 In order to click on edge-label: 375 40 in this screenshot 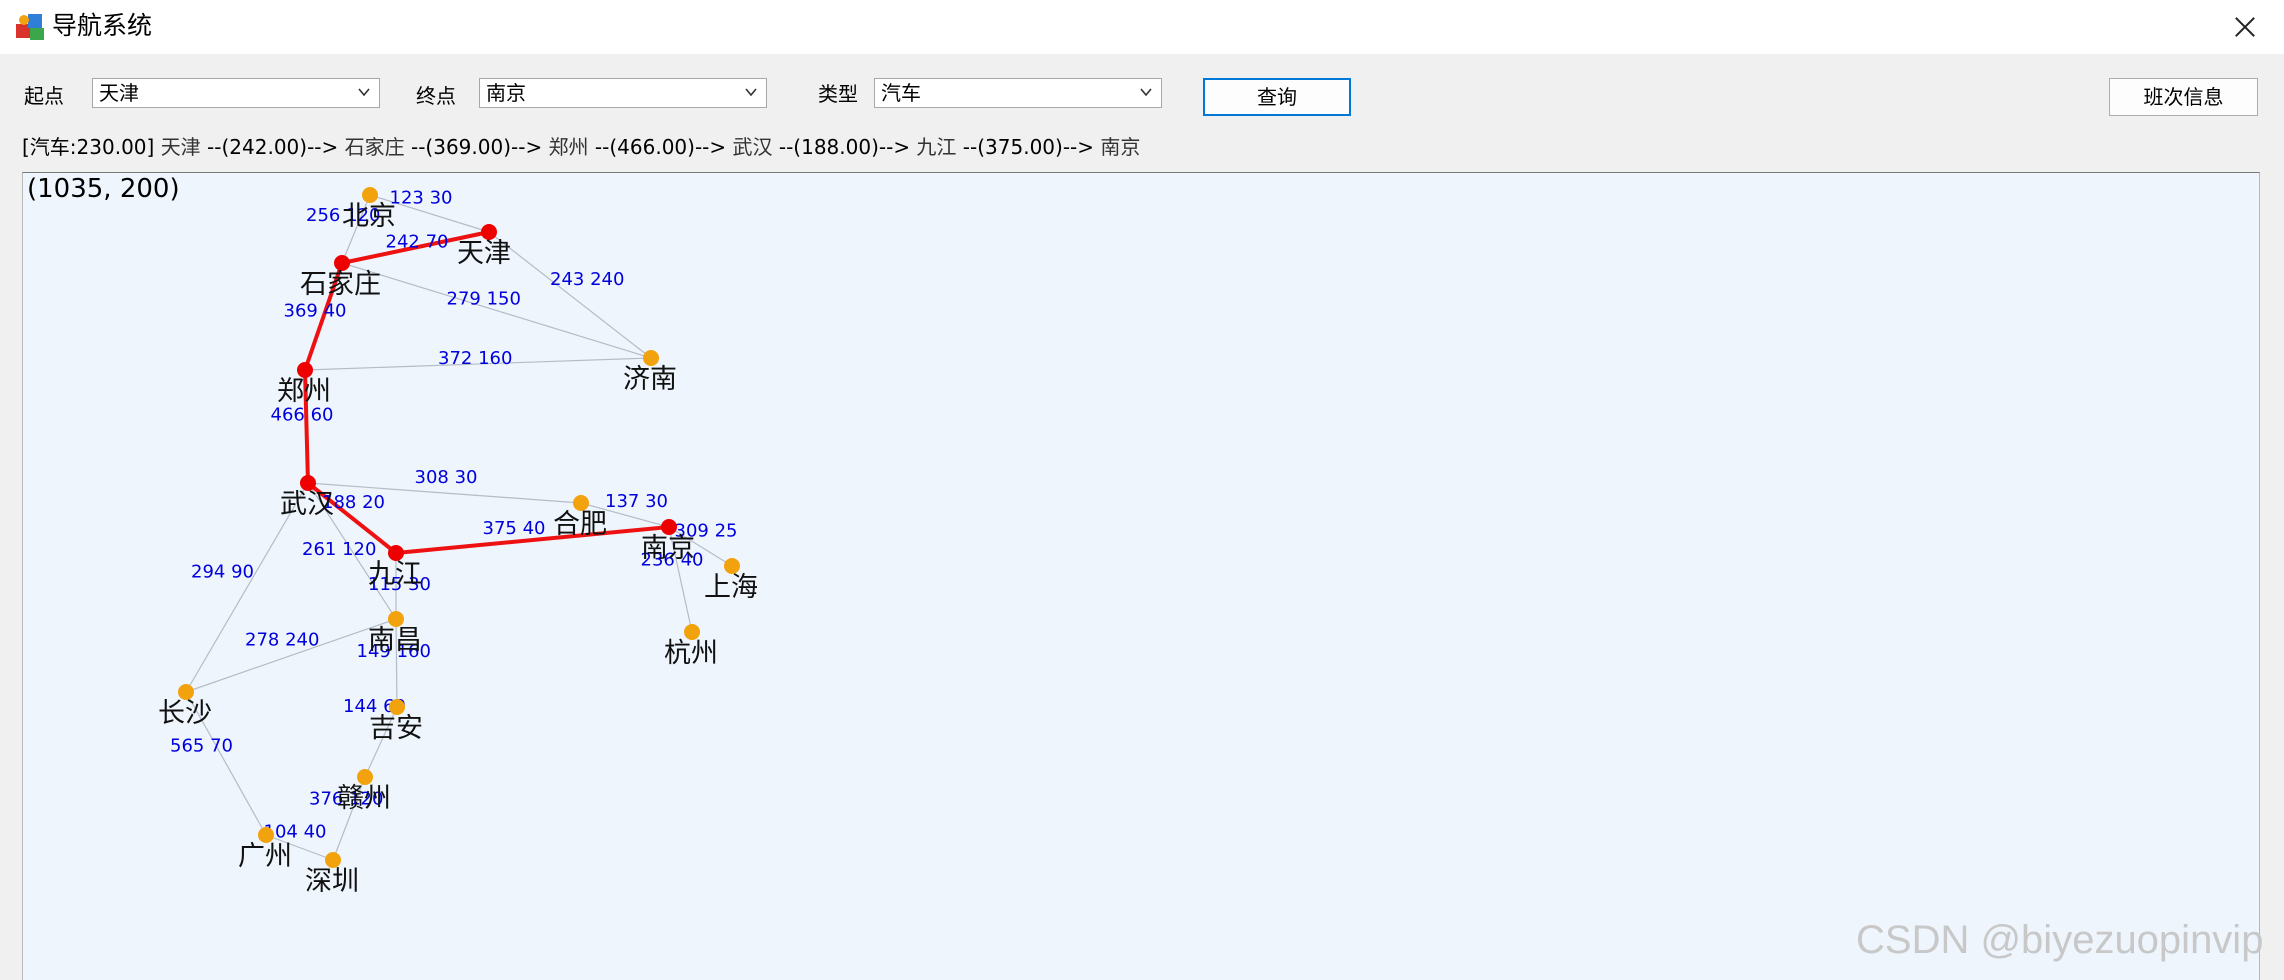, I will do `click(514, 528)`.